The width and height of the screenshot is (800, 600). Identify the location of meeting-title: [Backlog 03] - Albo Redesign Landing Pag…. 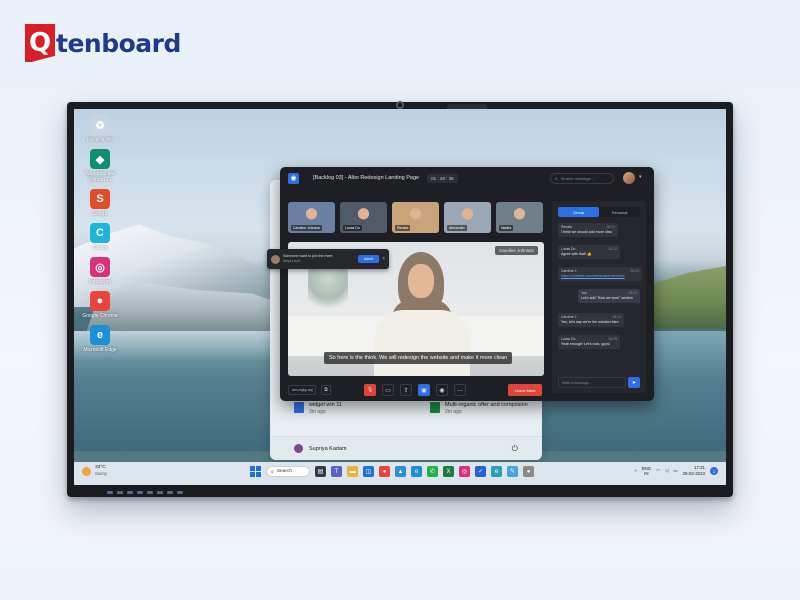
(366, 178).